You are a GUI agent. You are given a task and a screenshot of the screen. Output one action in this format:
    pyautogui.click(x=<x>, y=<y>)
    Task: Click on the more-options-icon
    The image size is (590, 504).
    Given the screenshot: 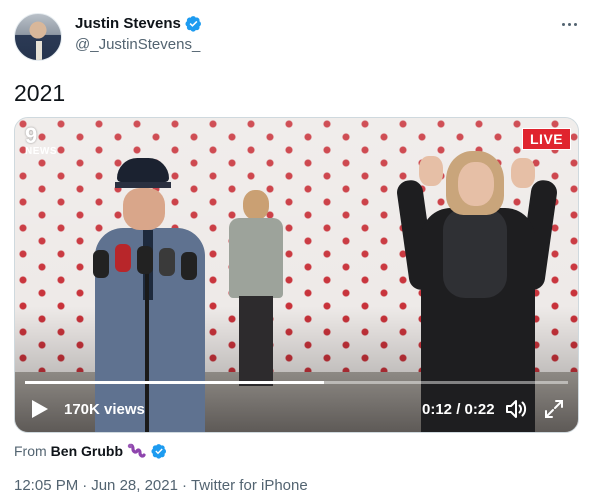 What is the action you would take?
    pyautogui.click(x=569, y=24)
    